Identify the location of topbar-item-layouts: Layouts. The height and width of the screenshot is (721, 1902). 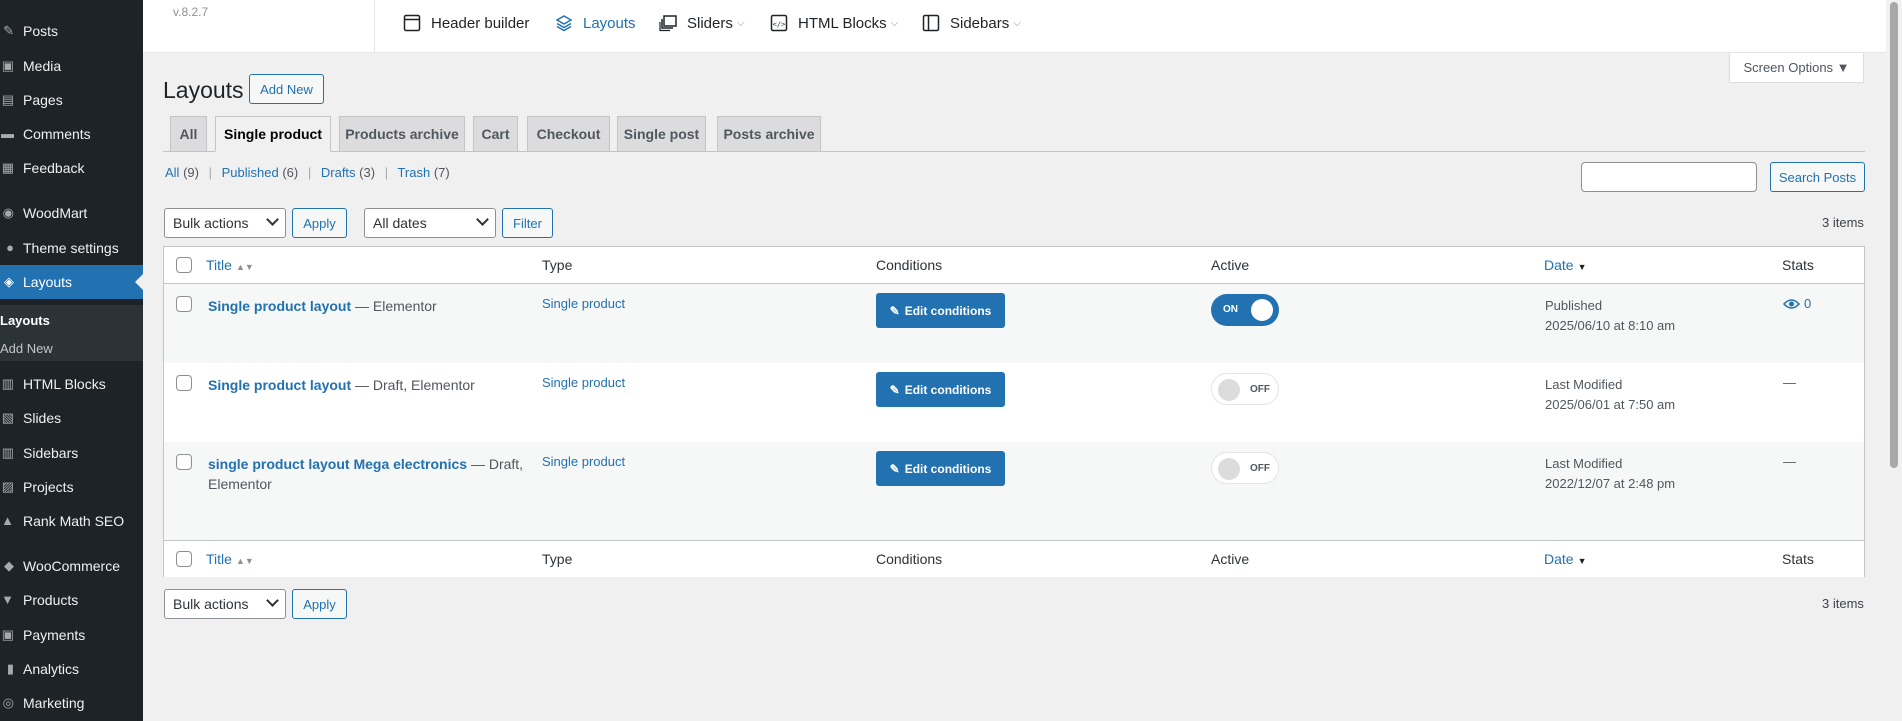
(595, 23).